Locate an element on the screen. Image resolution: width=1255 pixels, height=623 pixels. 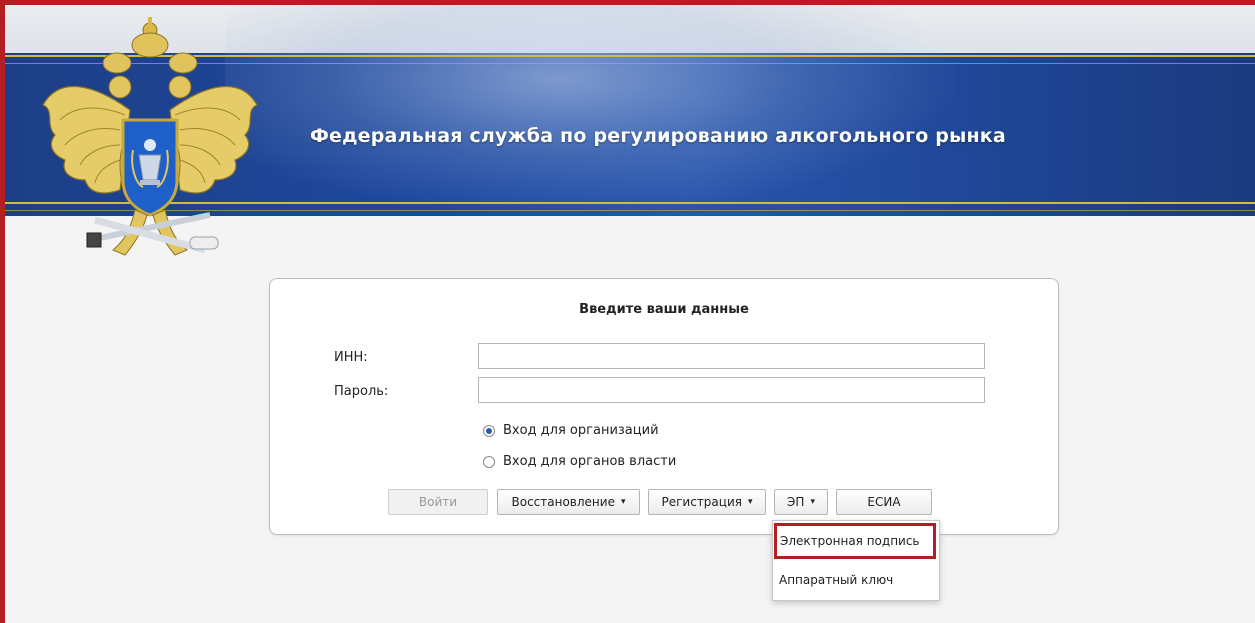
login-button-label: Войти is located at coordinates (438, 502).